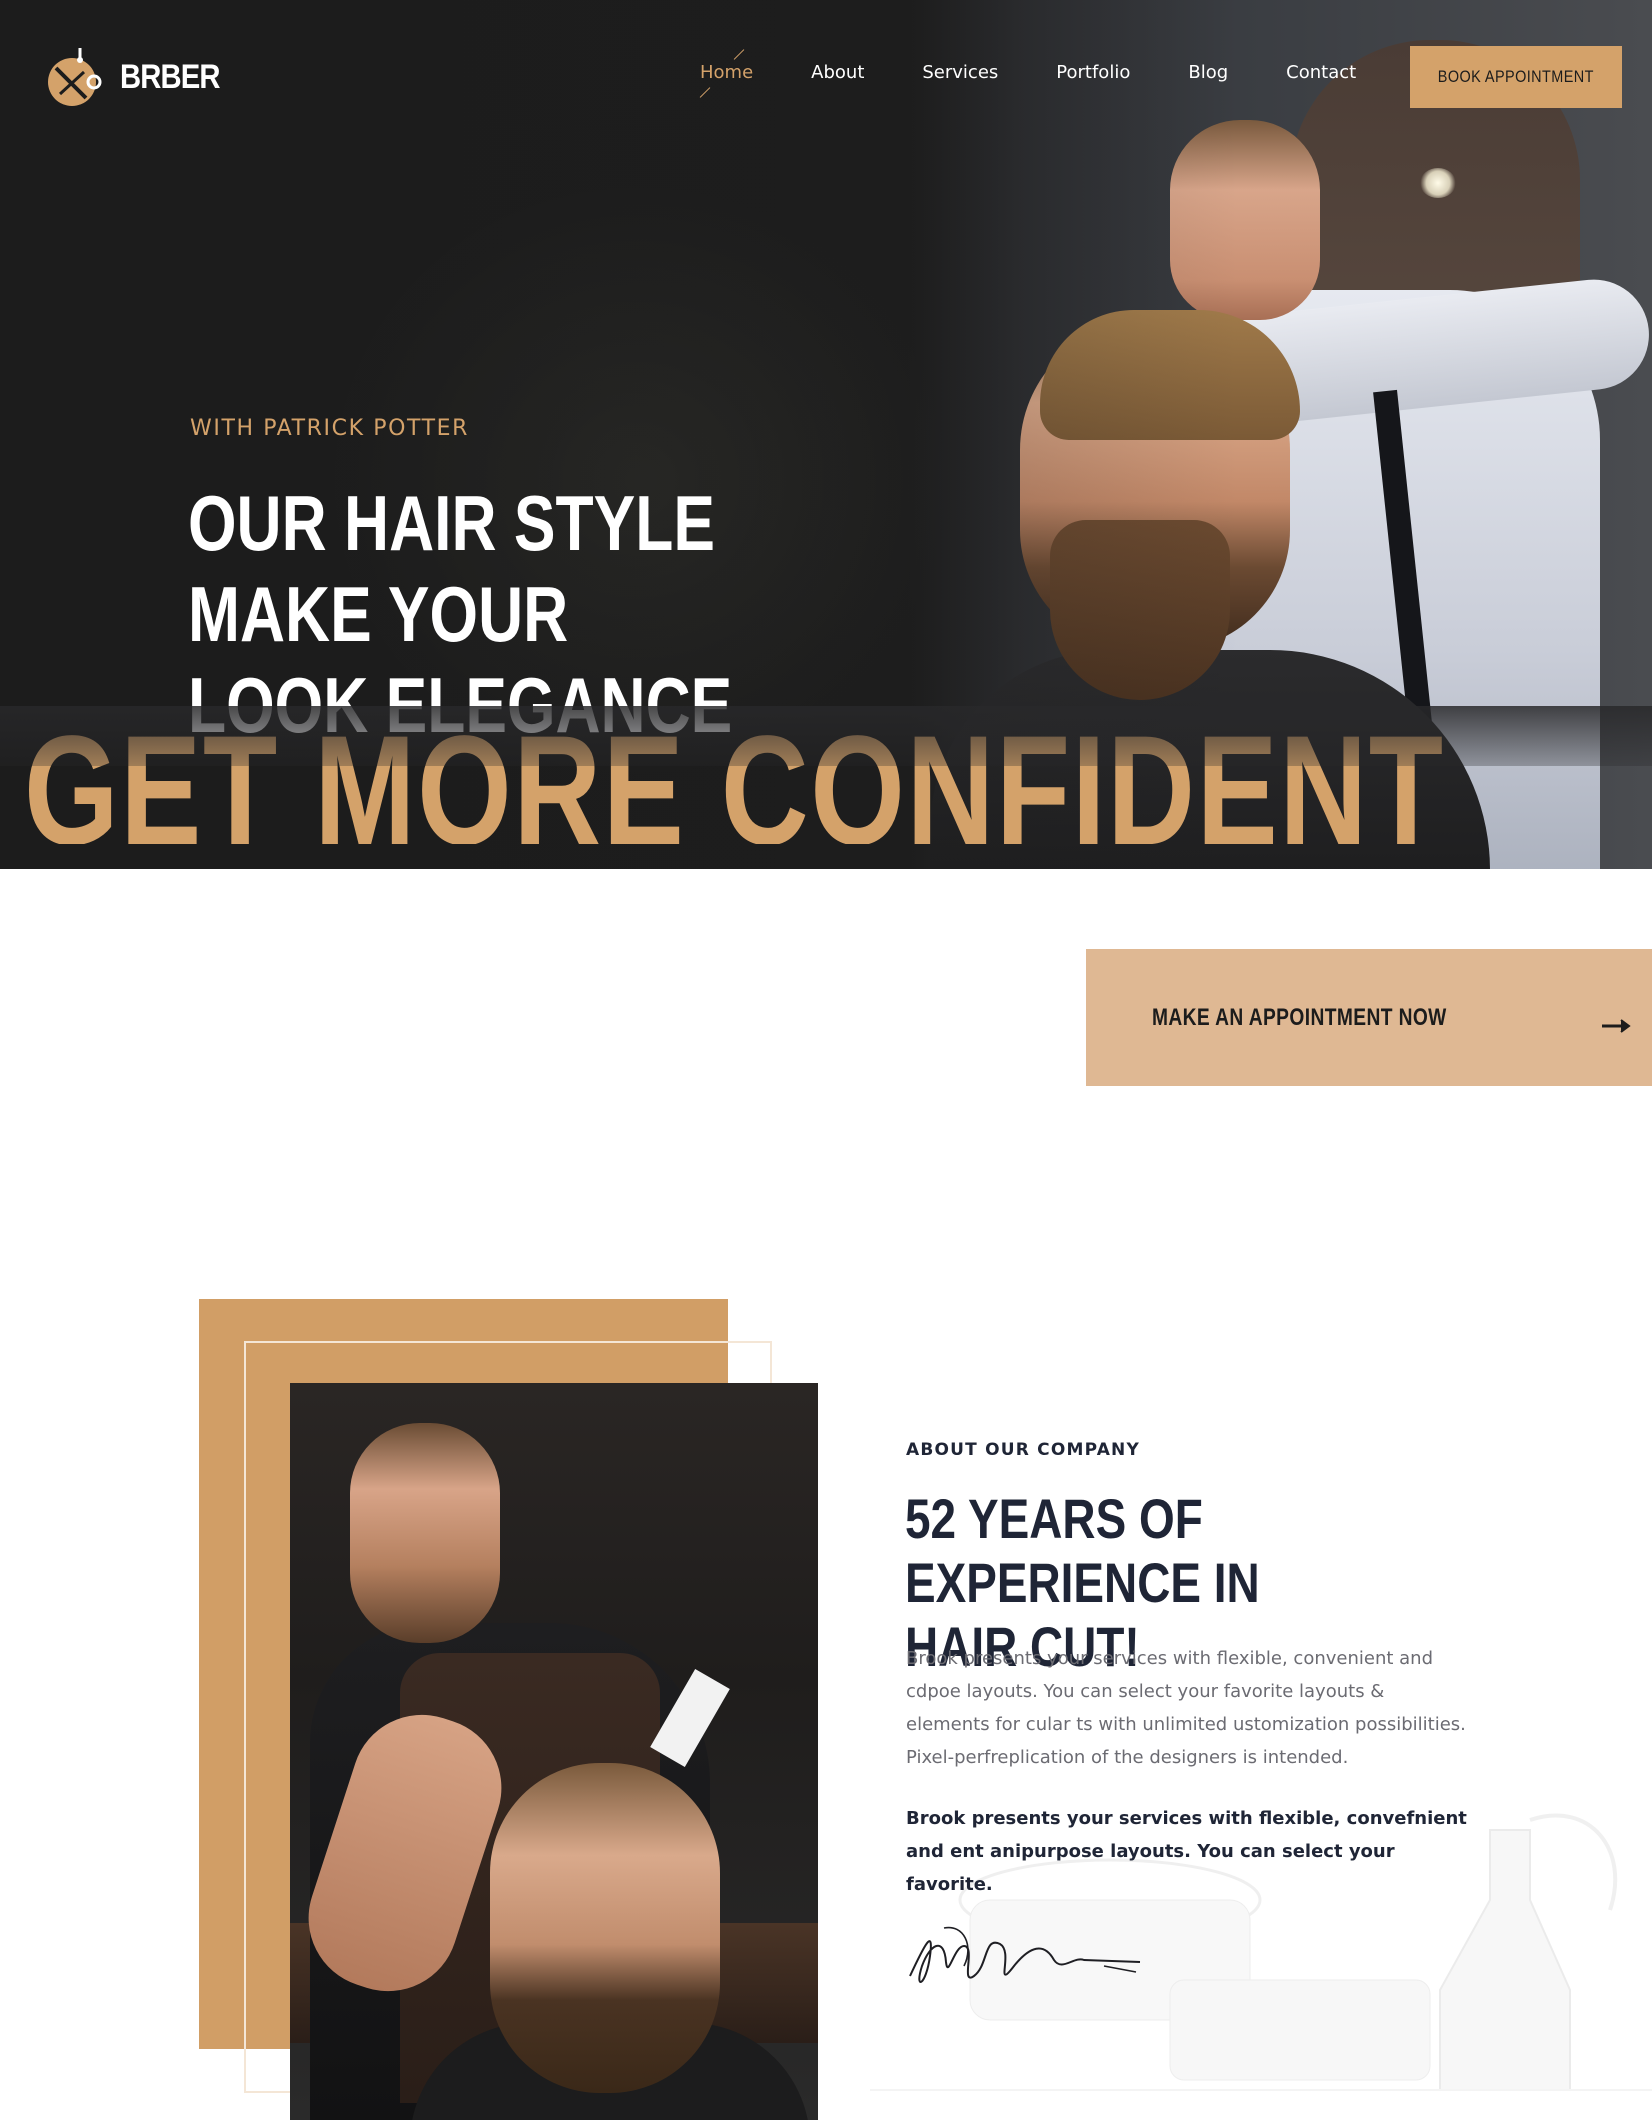 The width and height of the screenshot is (1652, 2120). Describe the element at coordinates (826, 736) in the screenshot. I see `hero-big-text-shade` at that location.